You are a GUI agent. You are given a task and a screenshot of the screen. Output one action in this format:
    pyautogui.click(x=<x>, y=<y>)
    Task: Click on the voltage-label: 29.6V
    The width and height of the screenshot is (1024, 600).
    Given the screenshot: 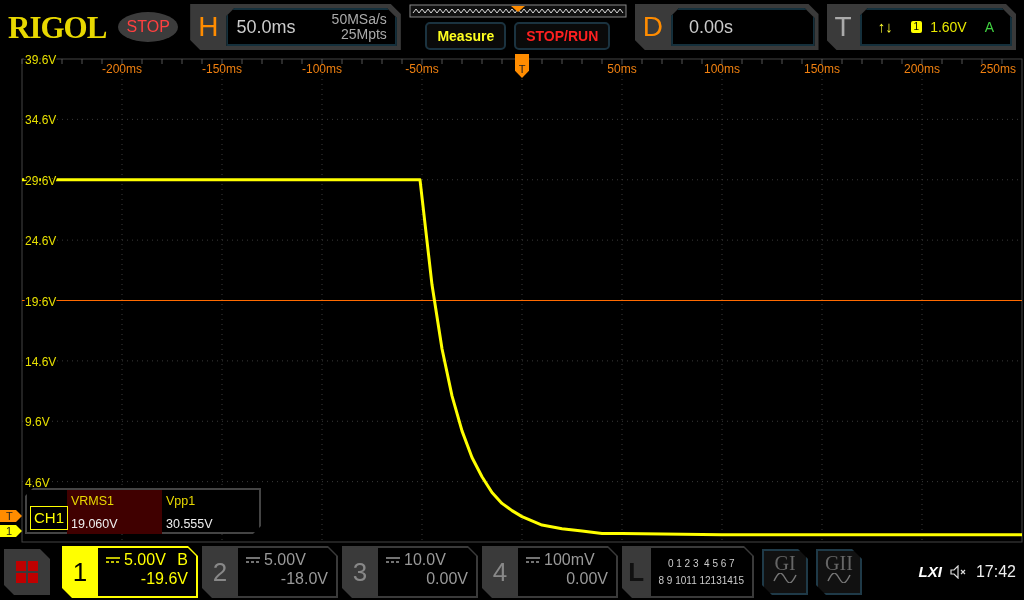 What is the action you would take?
    pyautogui.click(x=41, y=180)
    